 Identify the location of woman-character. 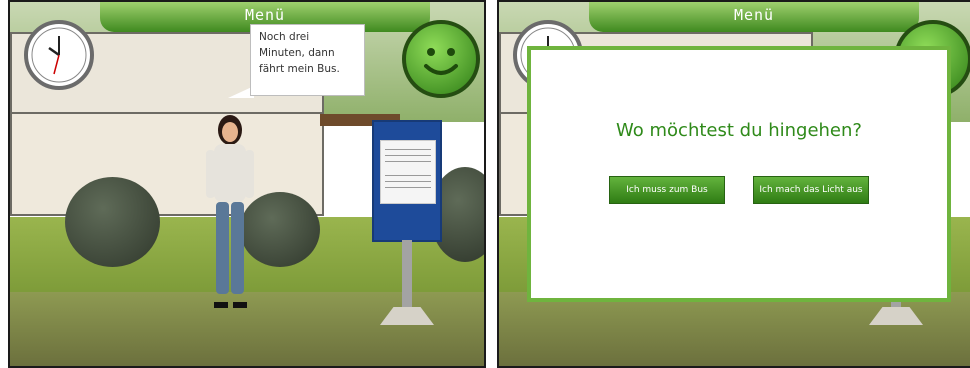
(230, 217).